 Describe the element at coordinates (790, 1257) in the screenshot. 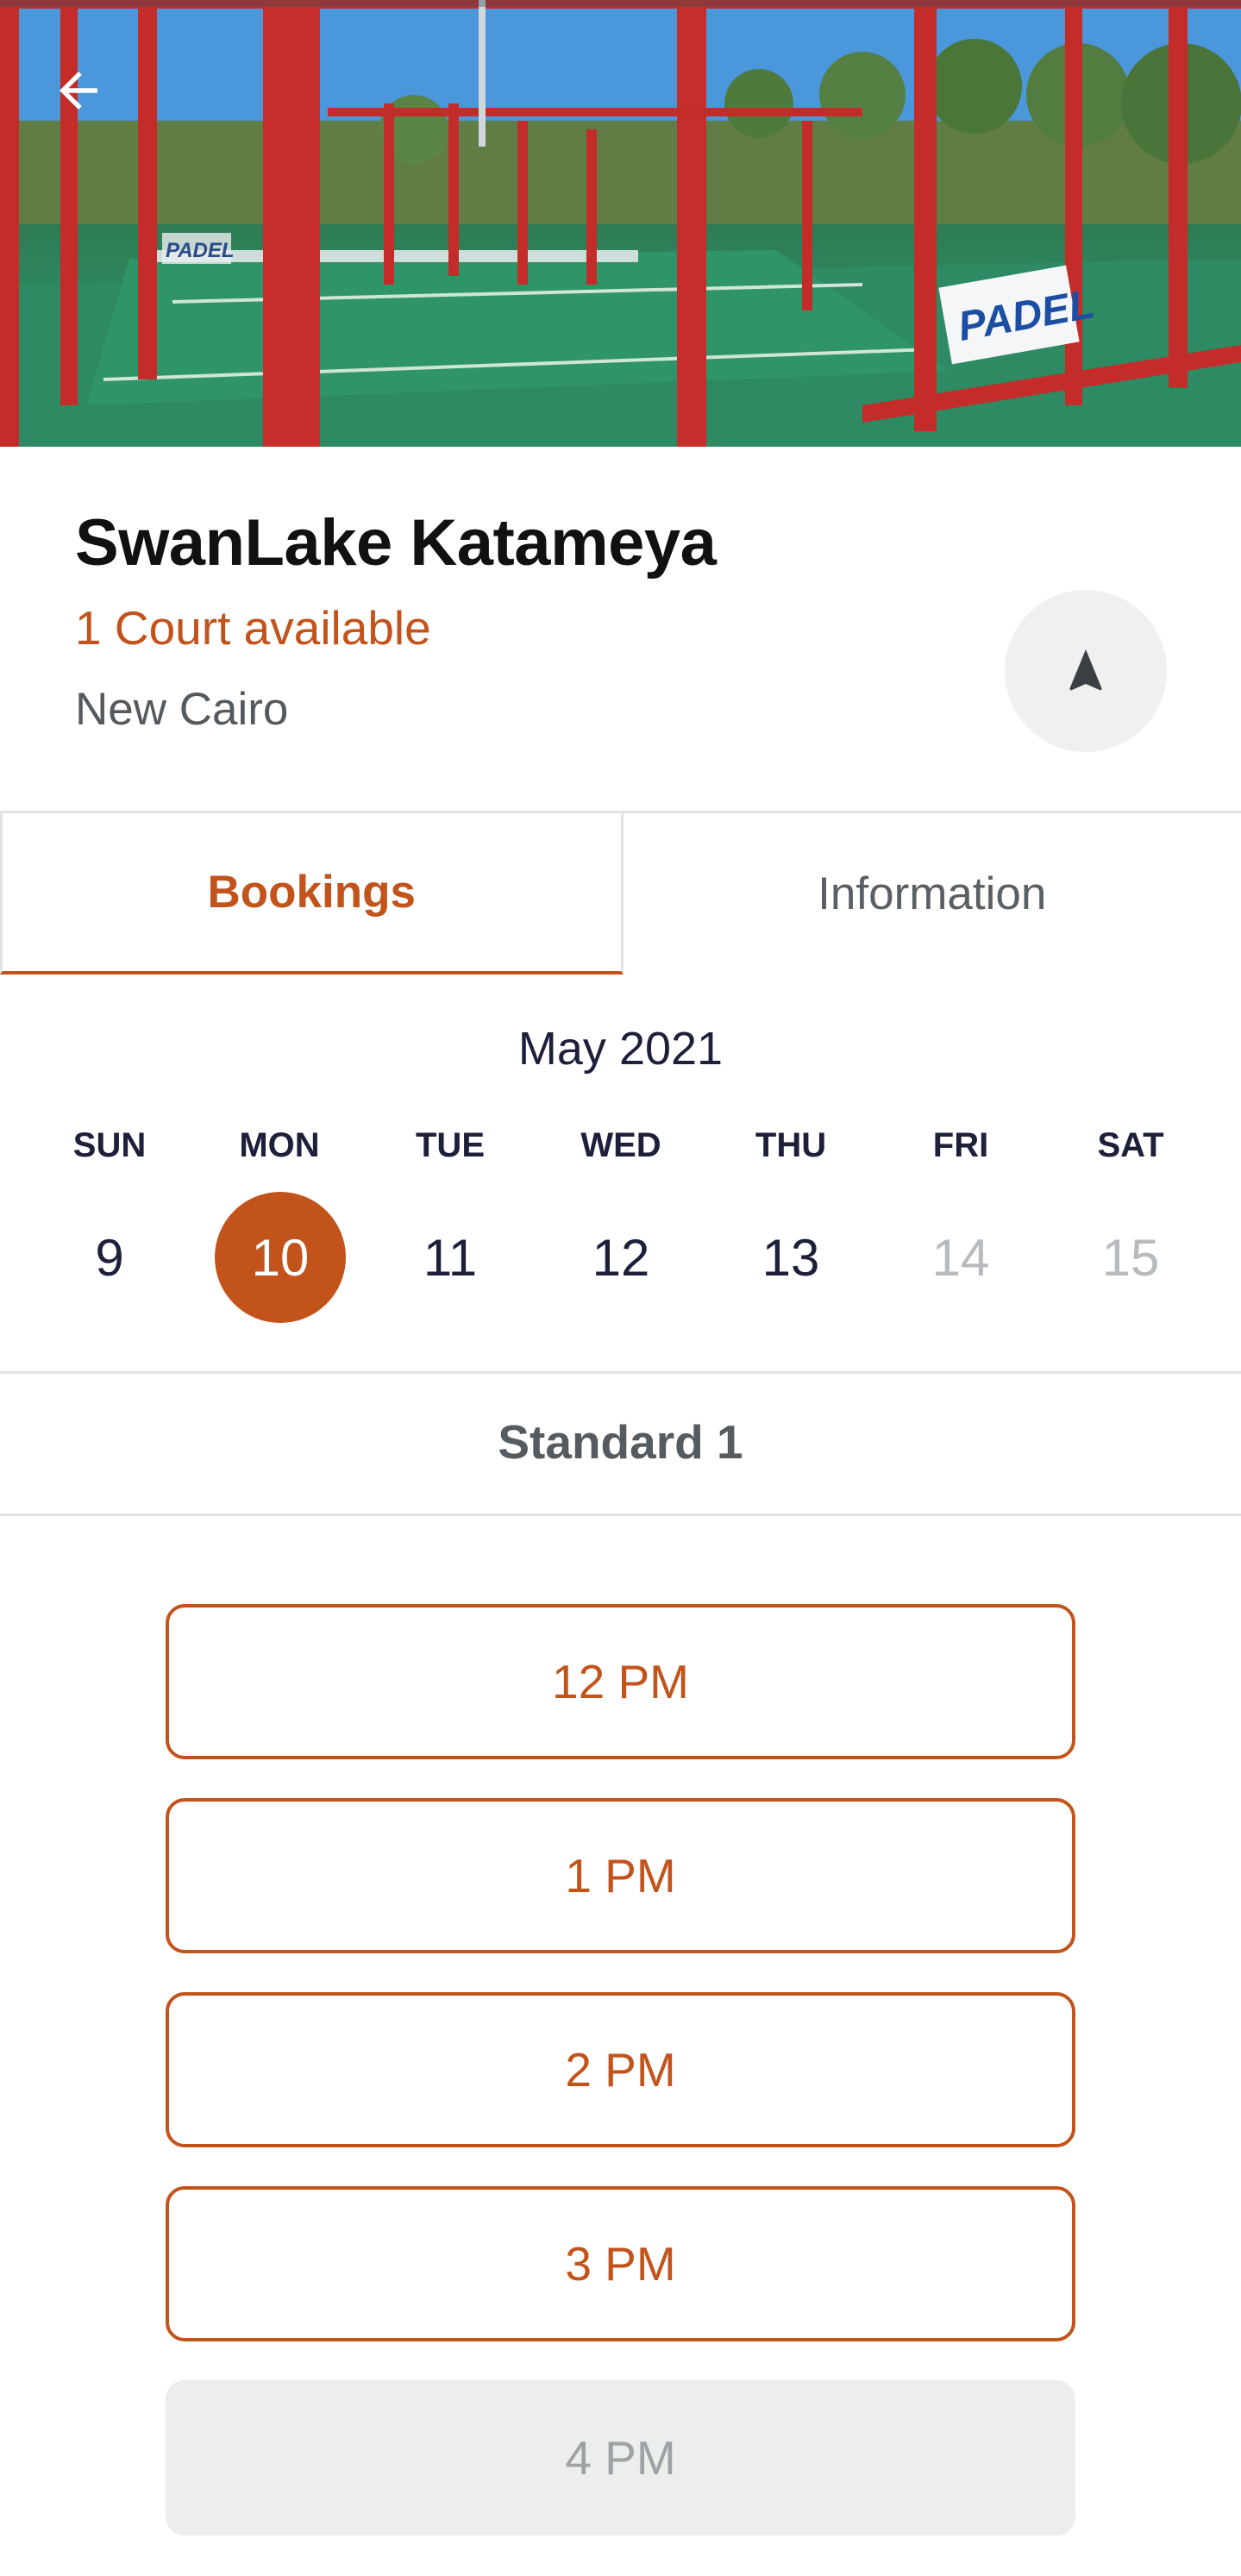

I see `calendar-day-13: 13` at that location.